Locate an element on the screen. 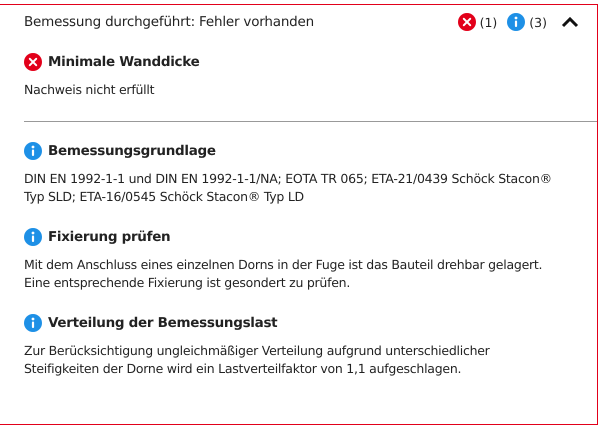 This screenshot has width=601, height=427. message-text: Nachweis nicht erfüllt is located at coordinates (90, 90).